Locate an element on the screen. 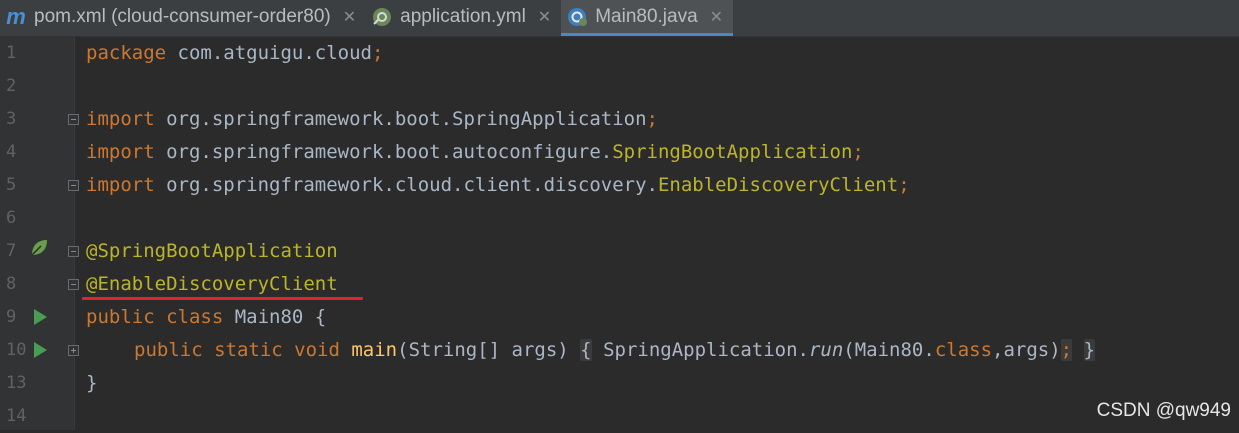  static-method-call: run is located at coordinates (826, 350).